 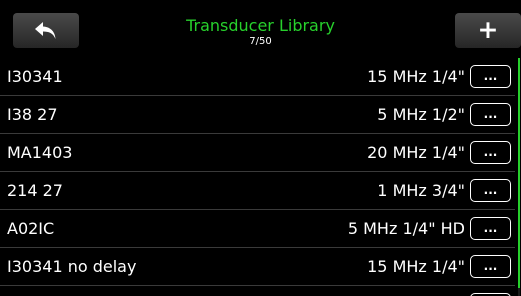 What do you see at coordinates (406, 228) in the screenshot?
I see `transducer-spec: 5 MHz 1/4" HD` at bounding box center [406, 228].